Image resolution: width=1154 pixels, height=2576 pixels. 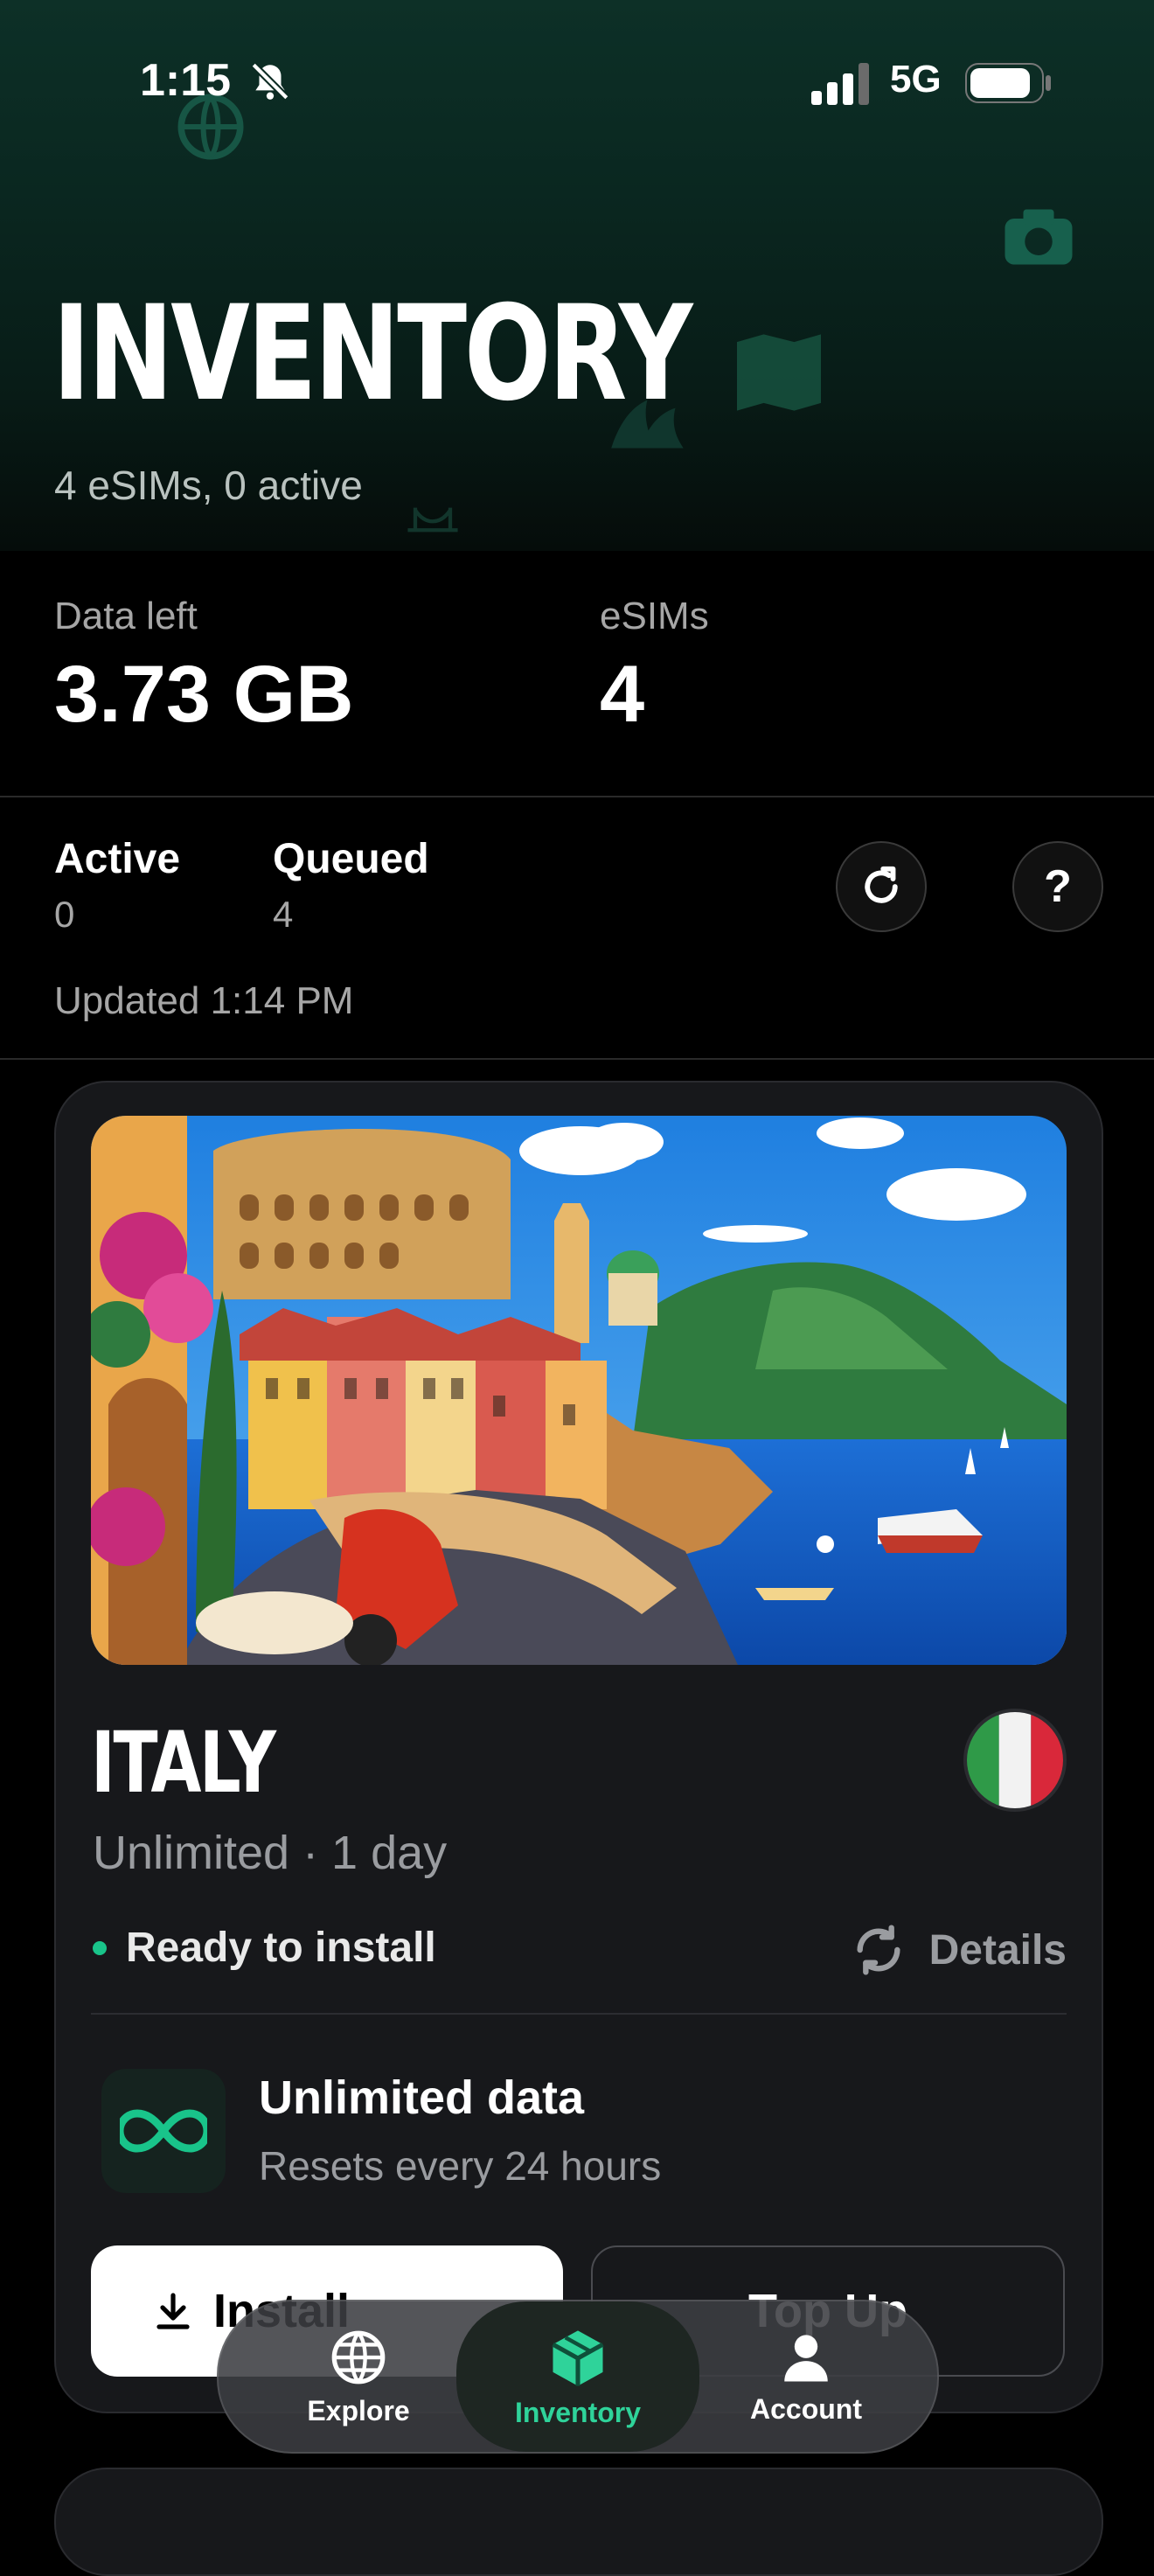 I want to click on tab-inventory: Inventory, so click(x=577, y=2376).